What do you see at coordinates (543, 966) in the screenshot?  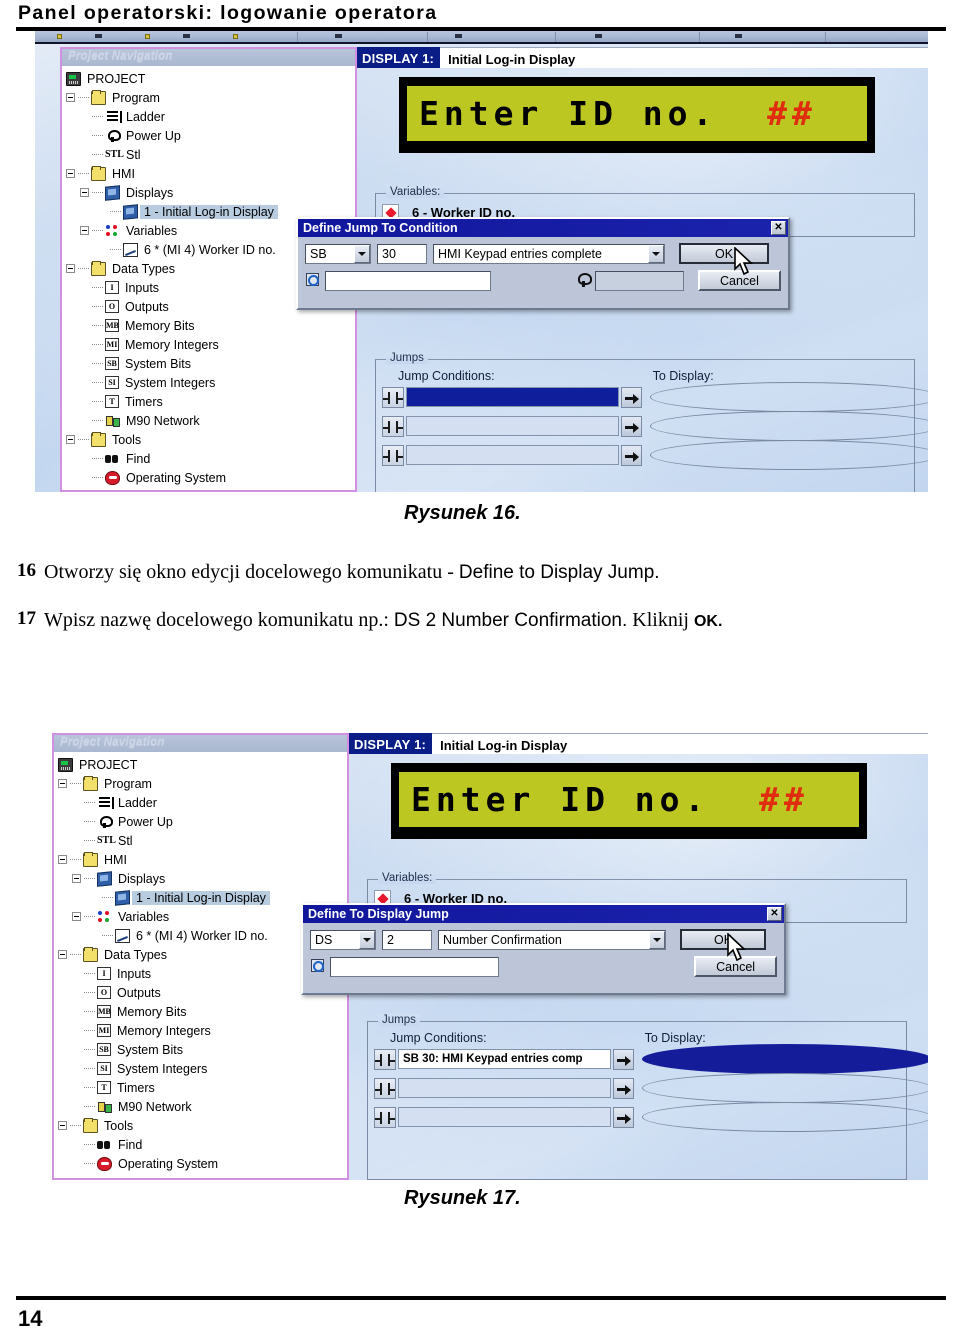 I see `dialog-note-row: Cancel` at bounding box center [543, 966].